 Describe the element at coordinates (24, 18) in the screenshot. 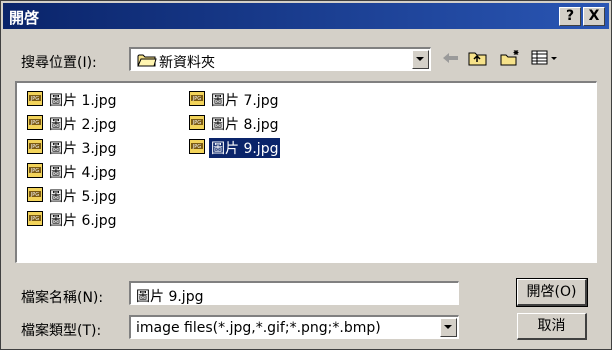

I see `window-title: 開啓` at that location.